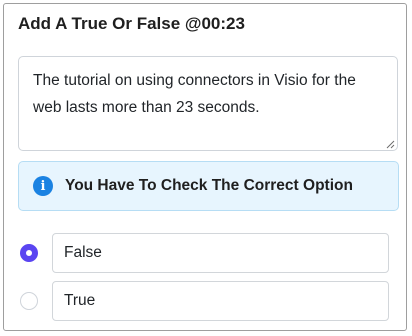 This screenshot has height=336, width=412. I want to click on option-true-field: True, so click(220, 301).